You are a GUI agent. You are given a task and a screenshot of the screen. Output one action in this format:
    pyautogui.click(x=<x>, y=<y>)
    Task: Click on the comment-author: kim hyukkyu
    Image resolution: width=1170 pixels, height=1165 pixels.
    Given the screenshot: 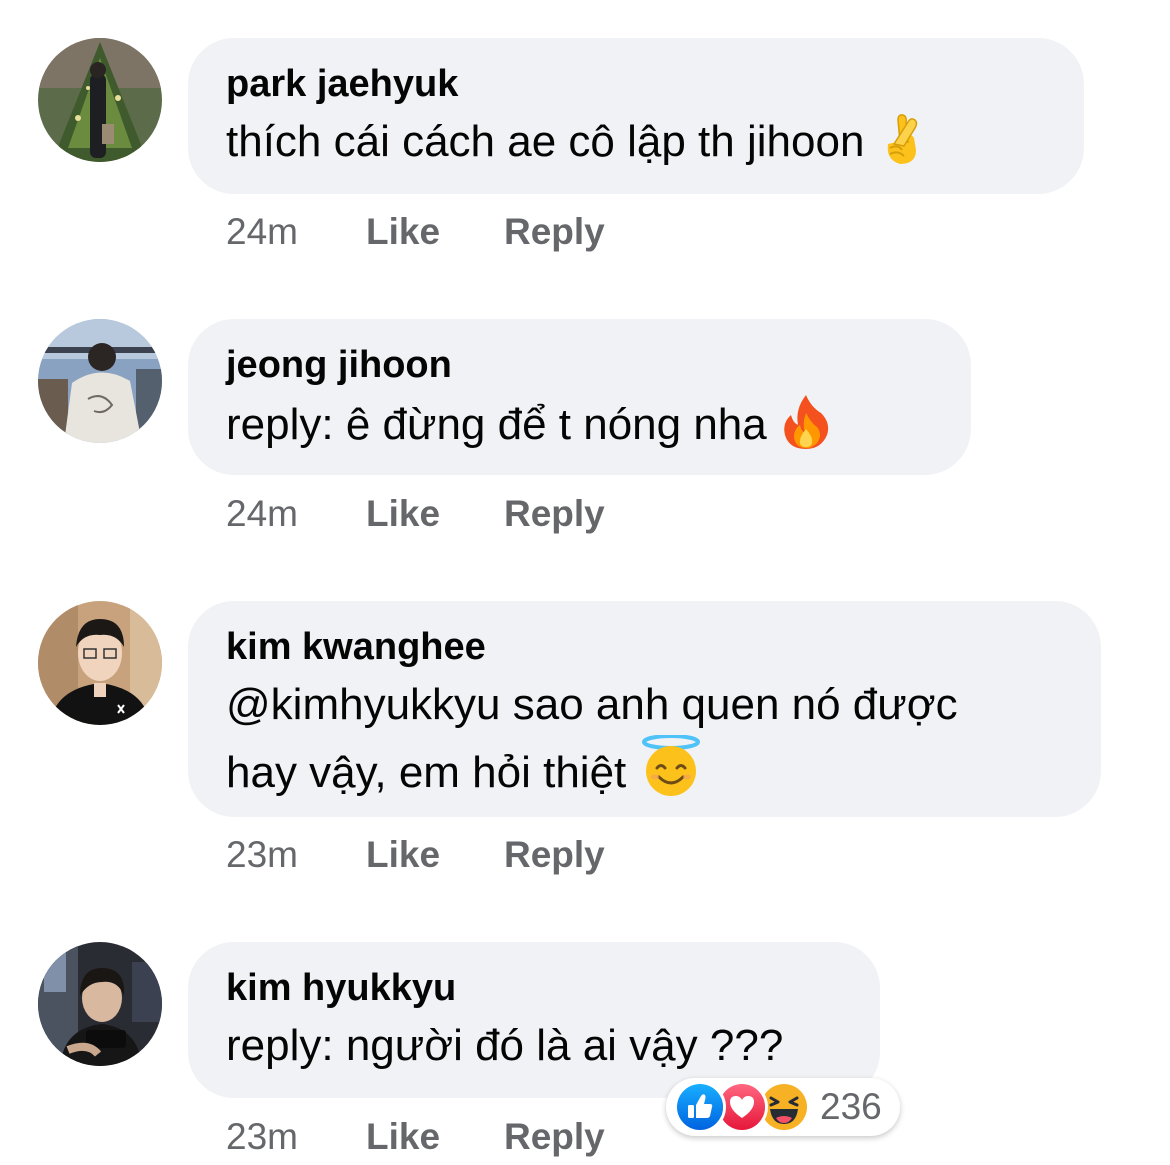 What is the action you would take?
    pyautogui.click(x=534, y=988)
    